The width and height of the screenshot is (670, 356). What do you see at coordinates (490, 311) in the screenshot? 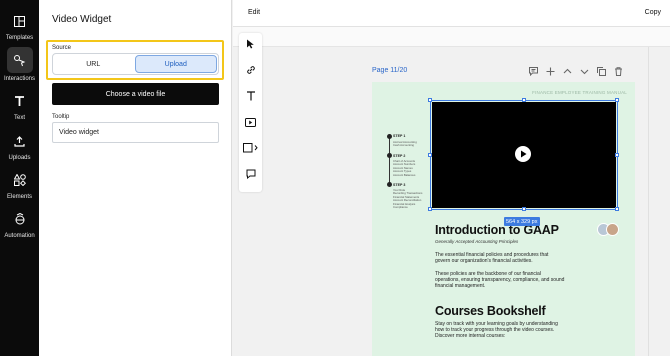
I see `courses-title: Courses Bookshelf` at bounding box center [490, 311].